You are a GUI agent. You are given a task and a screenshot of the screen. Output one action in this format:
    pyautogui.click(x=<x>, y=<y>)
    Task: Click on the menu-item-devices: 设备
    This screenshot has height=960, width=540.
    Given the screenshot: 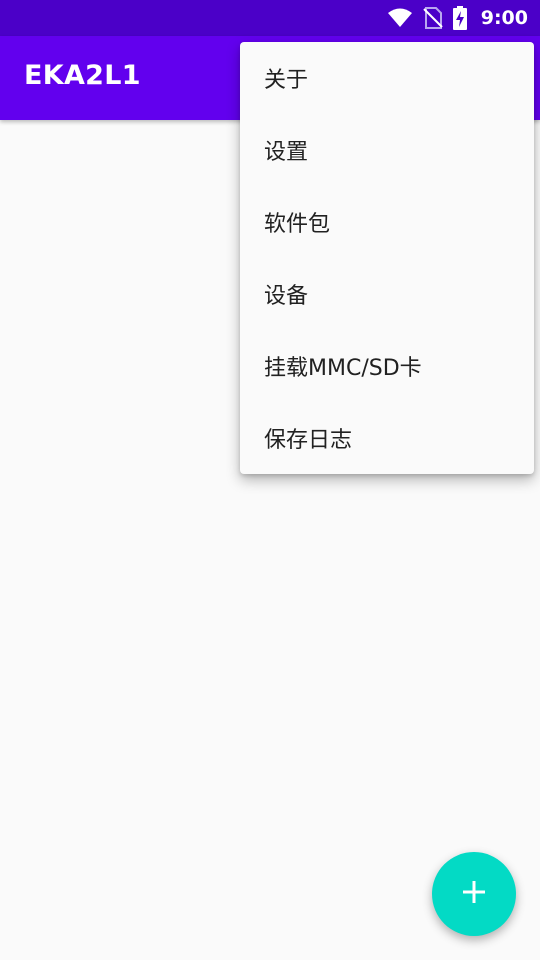 What is the action you would take?
    pyautogui.click(x=387, y=294)
    